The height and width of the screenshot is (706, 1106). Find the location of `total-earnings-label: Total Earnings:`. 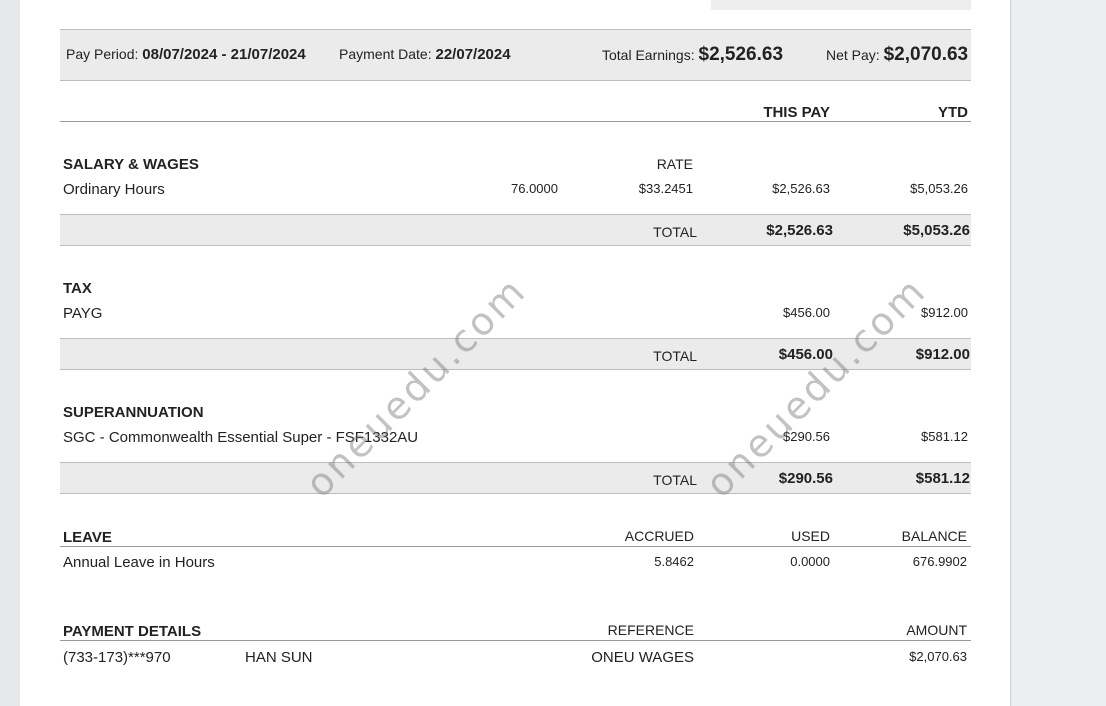

total-earnings-label: Total Earnings: is located at coordinates (648, 55).